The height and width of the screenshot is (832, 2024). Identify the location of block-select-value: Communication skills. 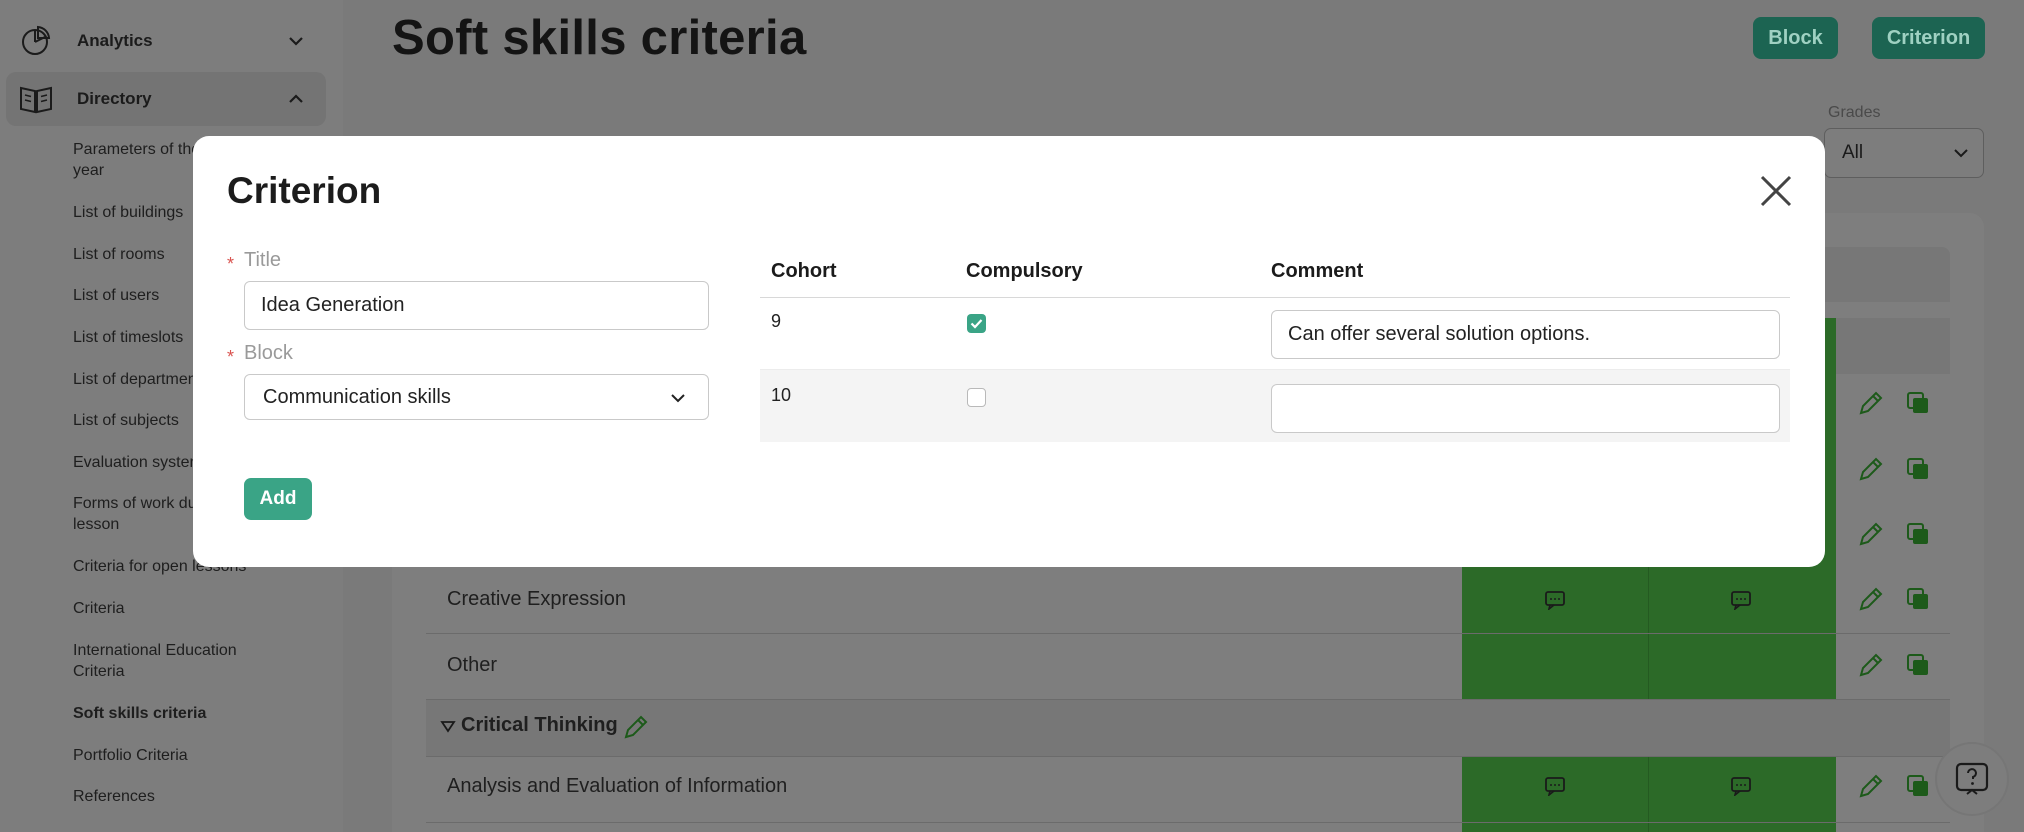
(357, 396).